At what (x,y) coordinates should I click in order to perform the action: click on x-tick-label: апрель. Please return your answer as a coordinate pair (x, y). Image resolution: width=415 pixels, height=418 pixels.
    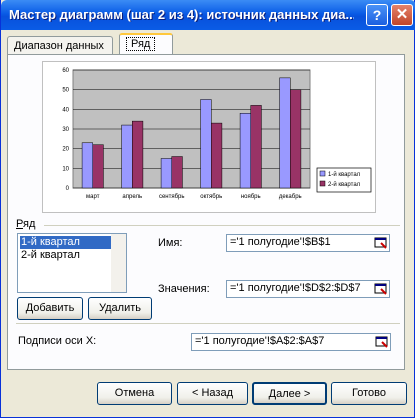
    Looking at the image, I should click on (132, 197).